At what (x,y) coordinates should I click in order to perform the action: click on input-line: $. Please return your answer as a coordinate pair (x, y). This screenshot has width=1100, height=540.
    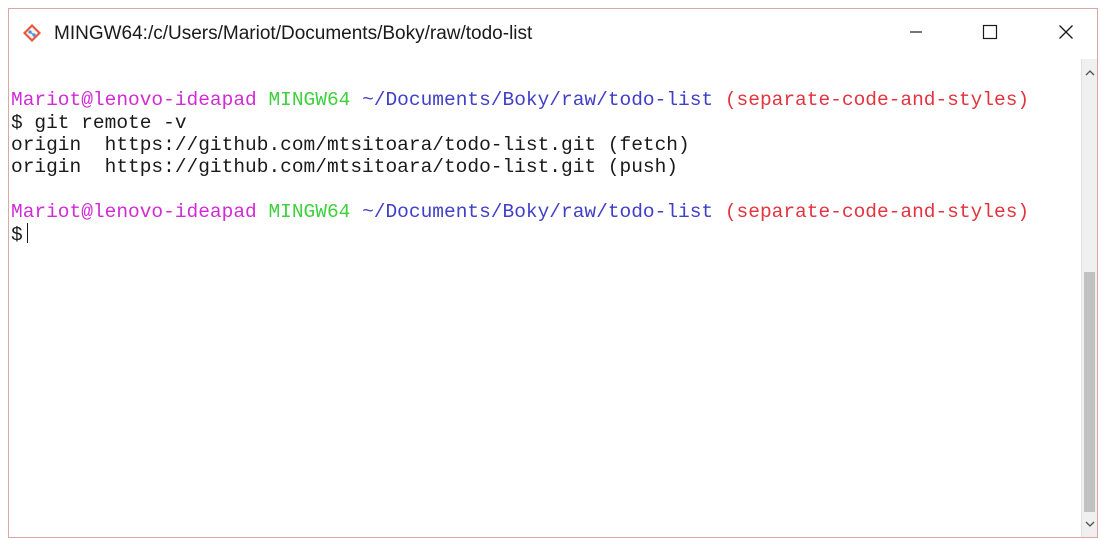
    Looking at the image, I should click on (19, 234).